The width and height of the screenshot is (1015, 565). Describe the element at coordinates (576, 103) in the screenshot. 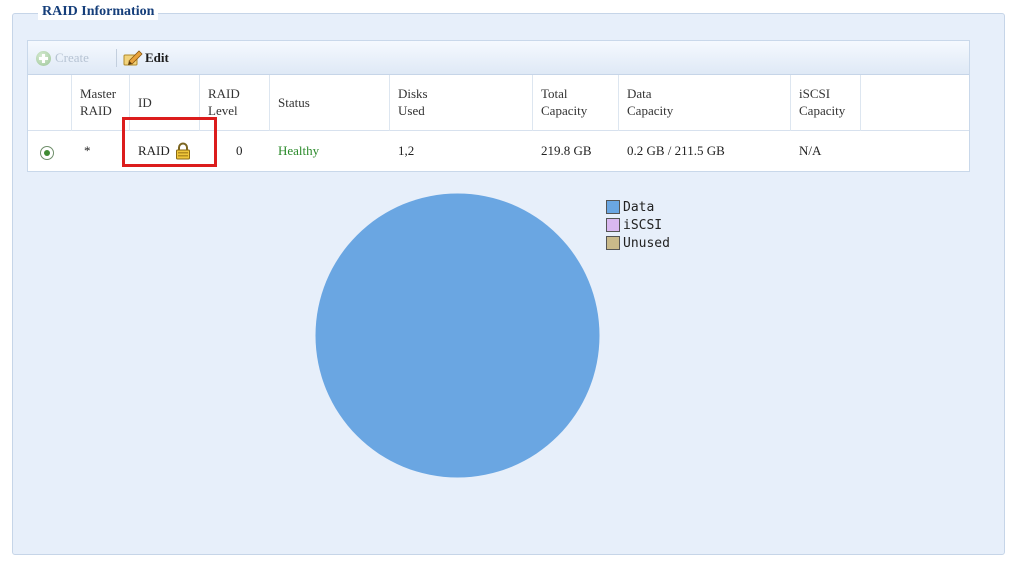

I see `header-total-capacity: Total Capacity` at that location.